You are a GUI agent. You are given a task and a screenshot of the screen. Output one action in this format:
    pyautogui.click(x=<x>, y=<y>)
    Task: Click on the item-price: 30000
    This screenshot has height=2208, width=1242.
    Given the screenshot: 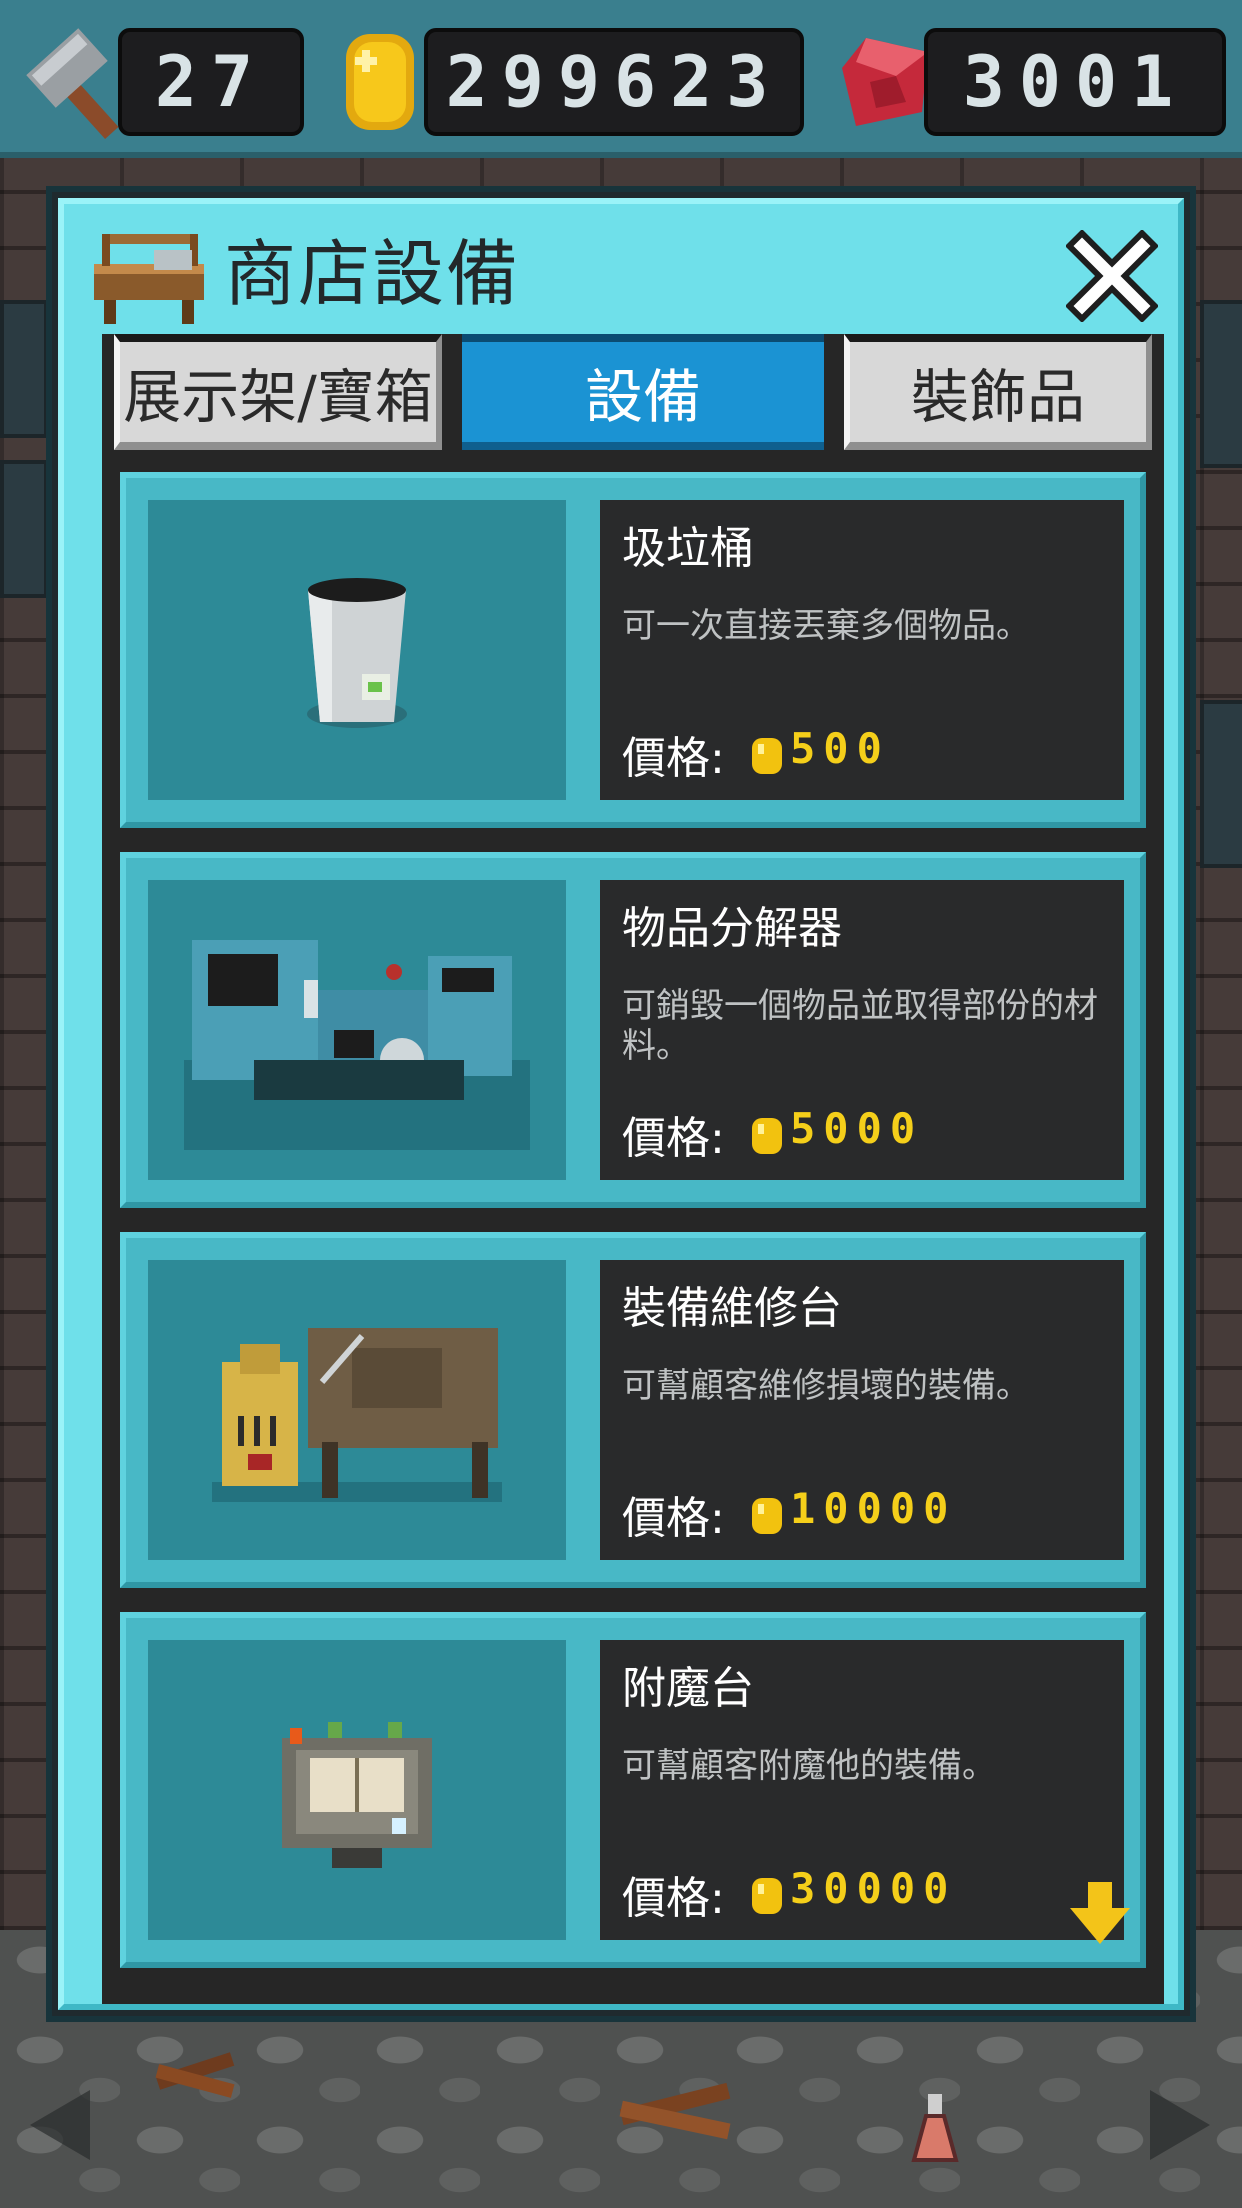 What is the action you would take?
    pyautogui.click(x=873, y=1888)
    